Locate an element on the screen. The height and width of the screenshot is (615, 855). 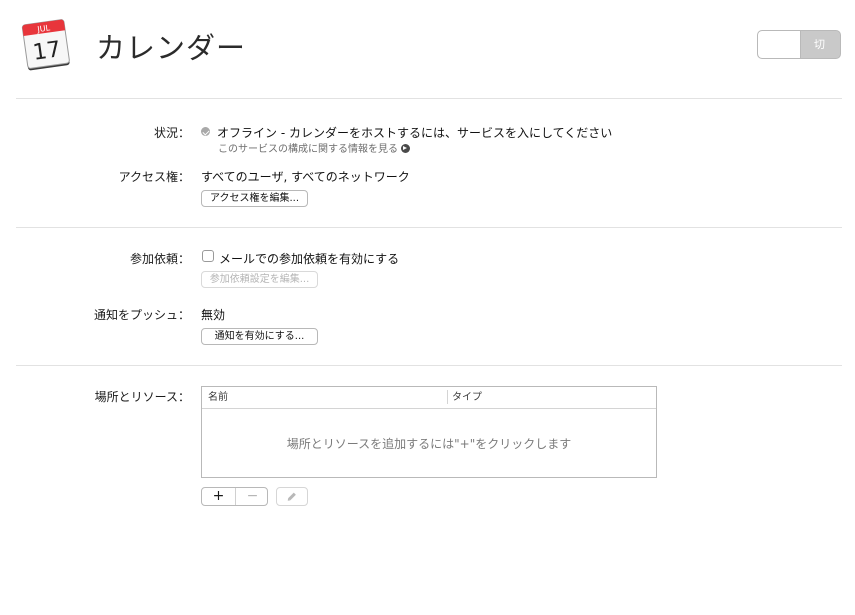
email-invitations-checkbox-label: メールでの参加依頼を有効にする is located at coordinates (309, 258).